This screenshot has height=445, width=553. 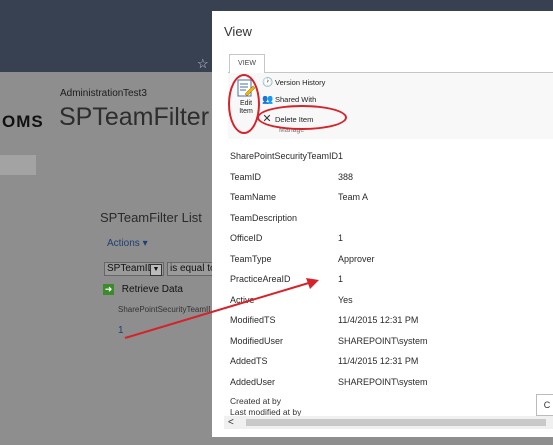 What do you see at coordinates (247, 63) in the screenshot?
I see `tab-view: VIEW` at bounding box center [247, 63].